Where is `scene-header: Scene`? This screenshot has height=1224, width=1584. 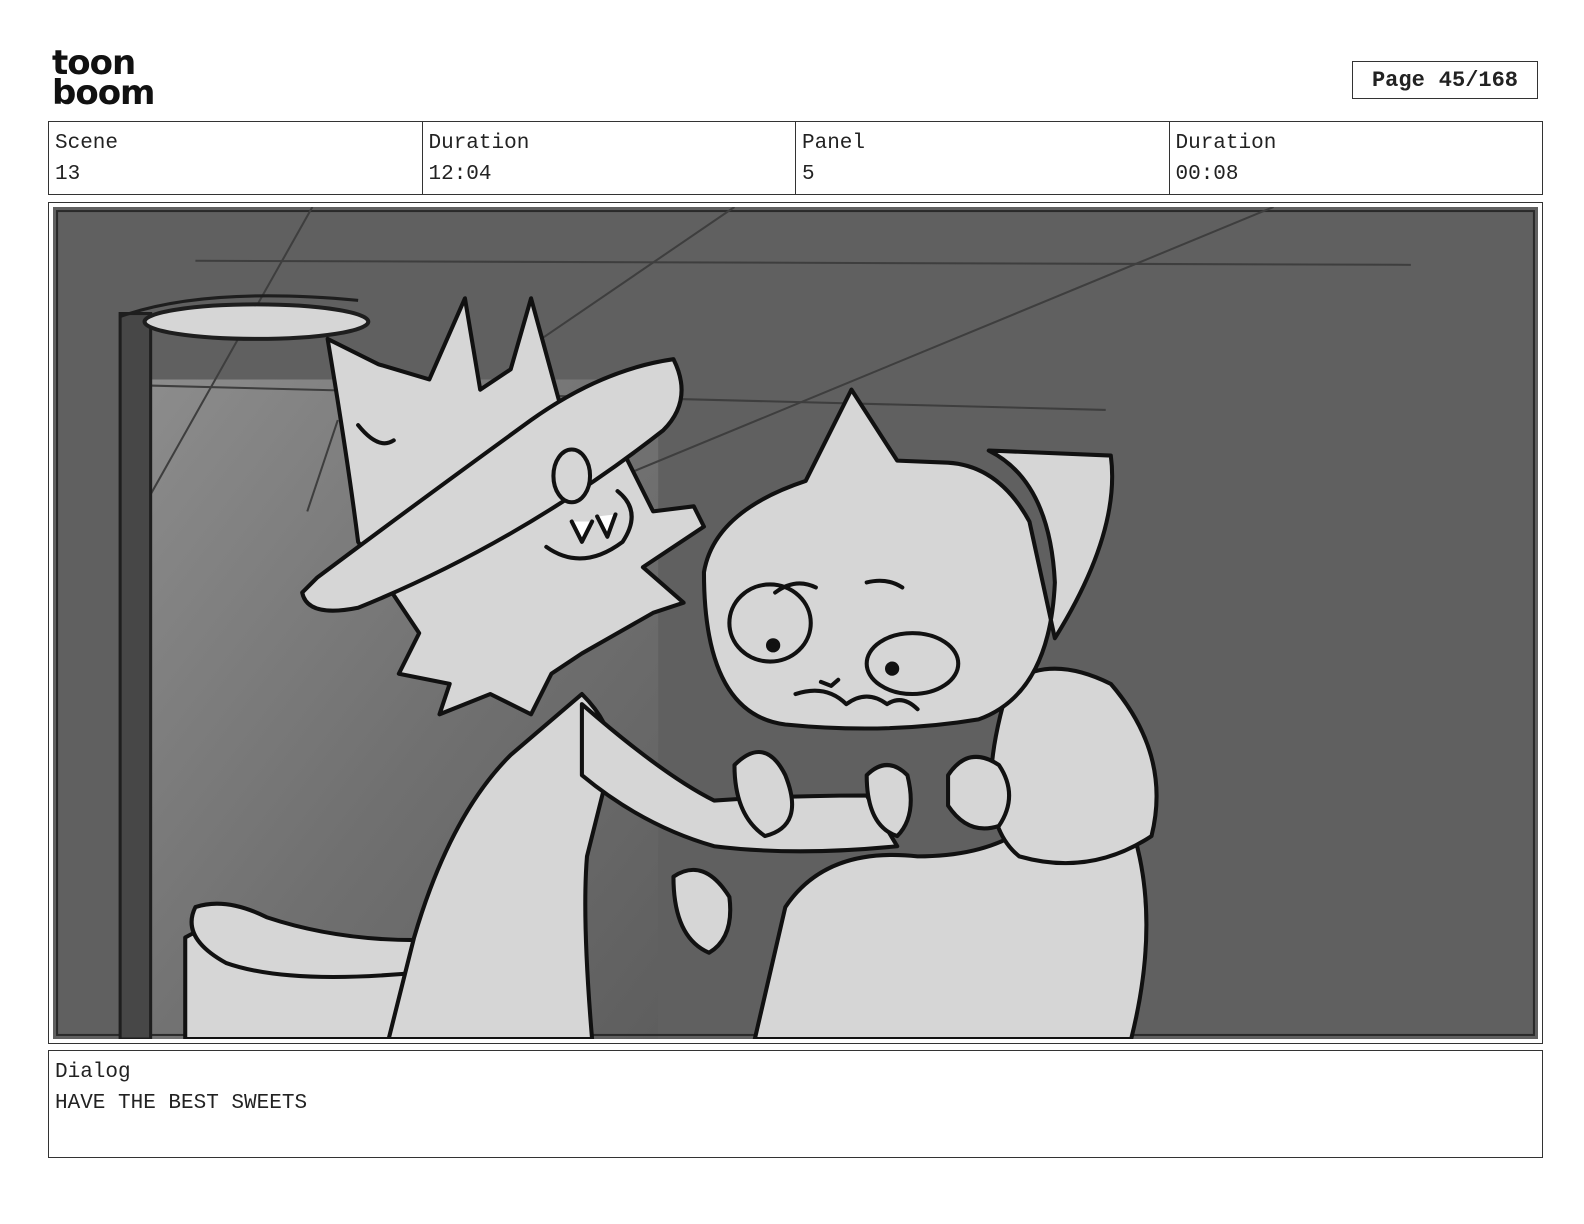
scene-header: Scene is located at coordinates (87, 143).